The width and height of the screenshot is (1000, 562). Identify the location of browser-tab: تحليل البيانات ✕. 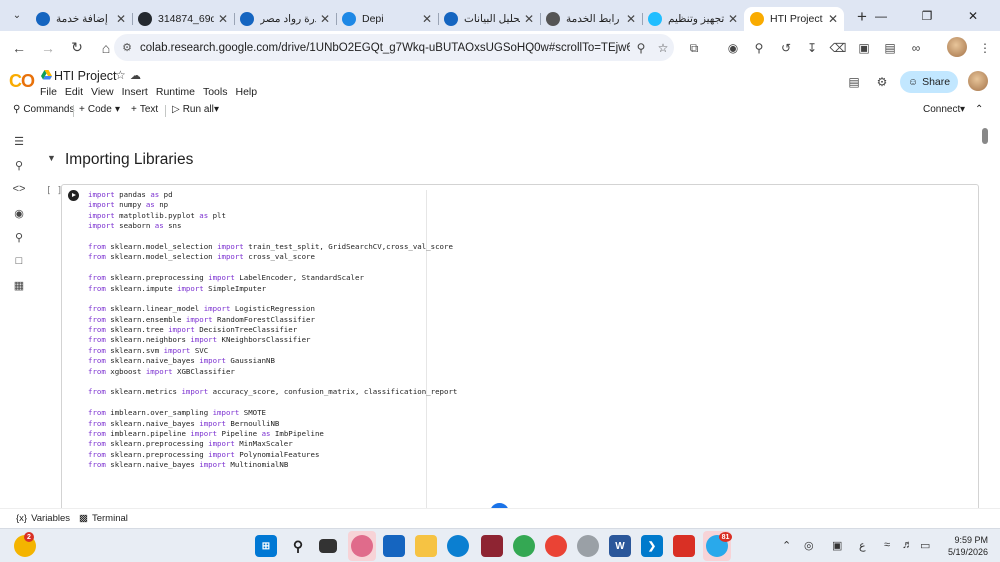
(489, 19).